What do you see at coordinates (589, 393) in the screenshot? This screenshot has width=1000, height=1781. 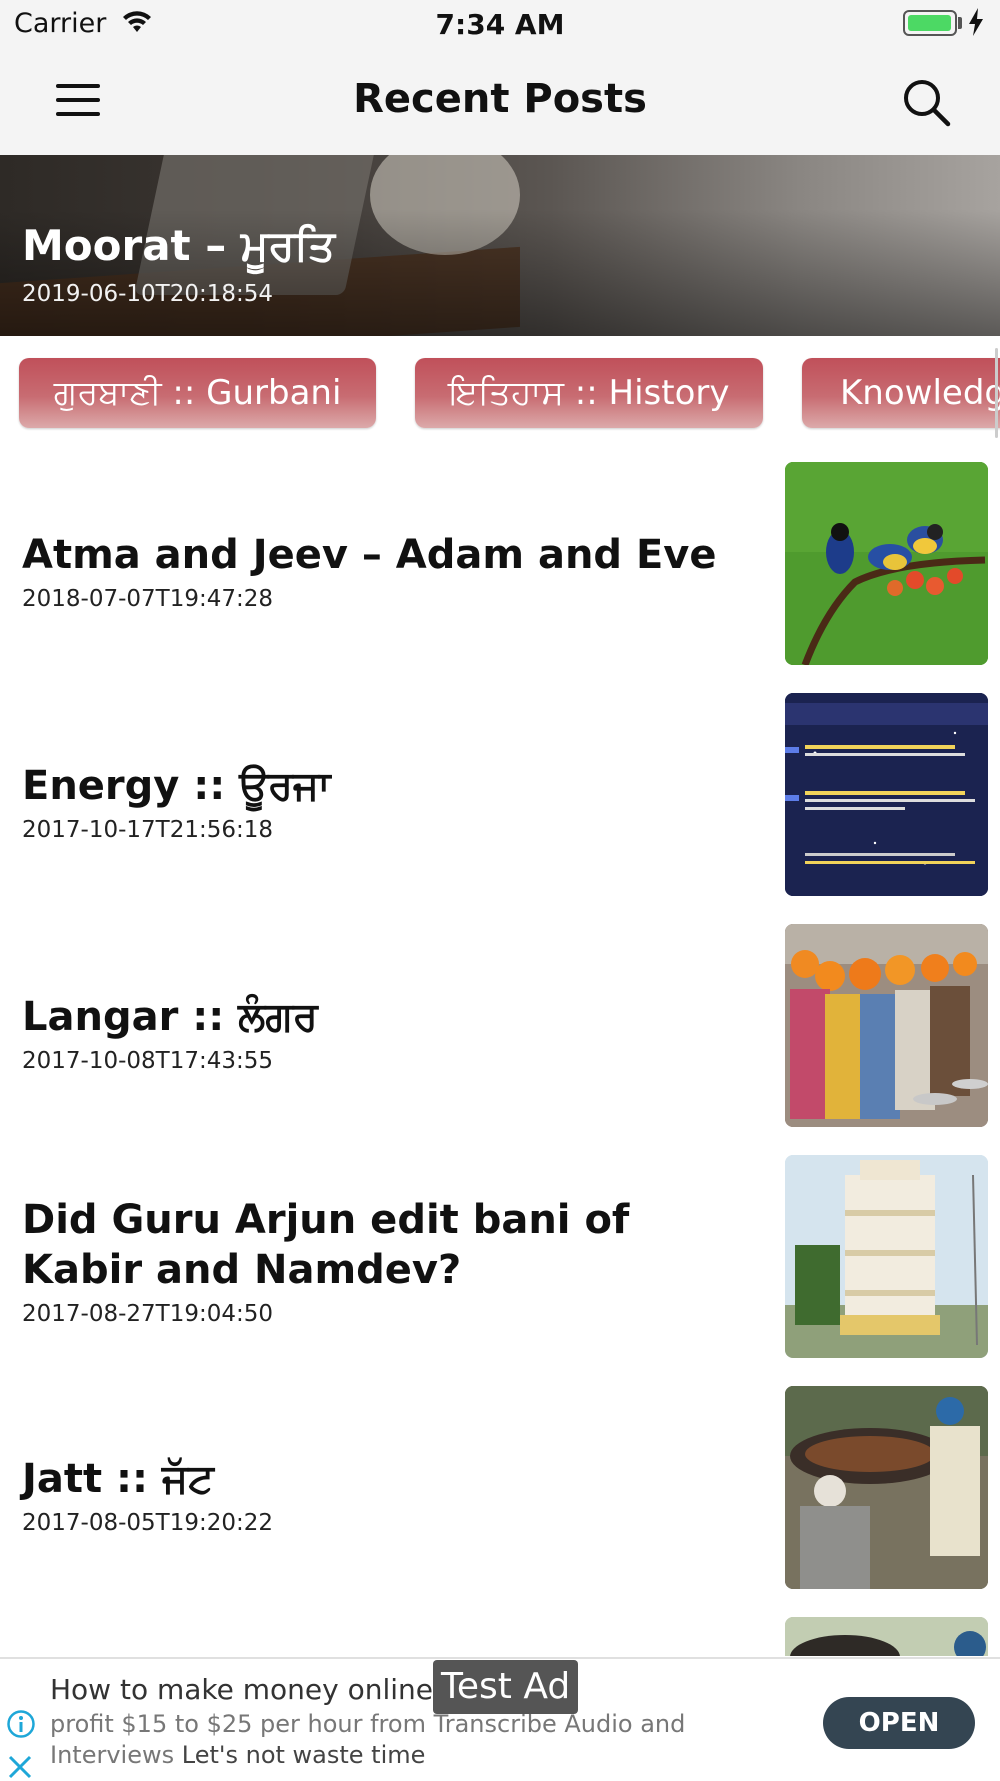 I see `category-chip-history: ਇਤਿਹਾਸ :: History` at bounding box center [589, 393].